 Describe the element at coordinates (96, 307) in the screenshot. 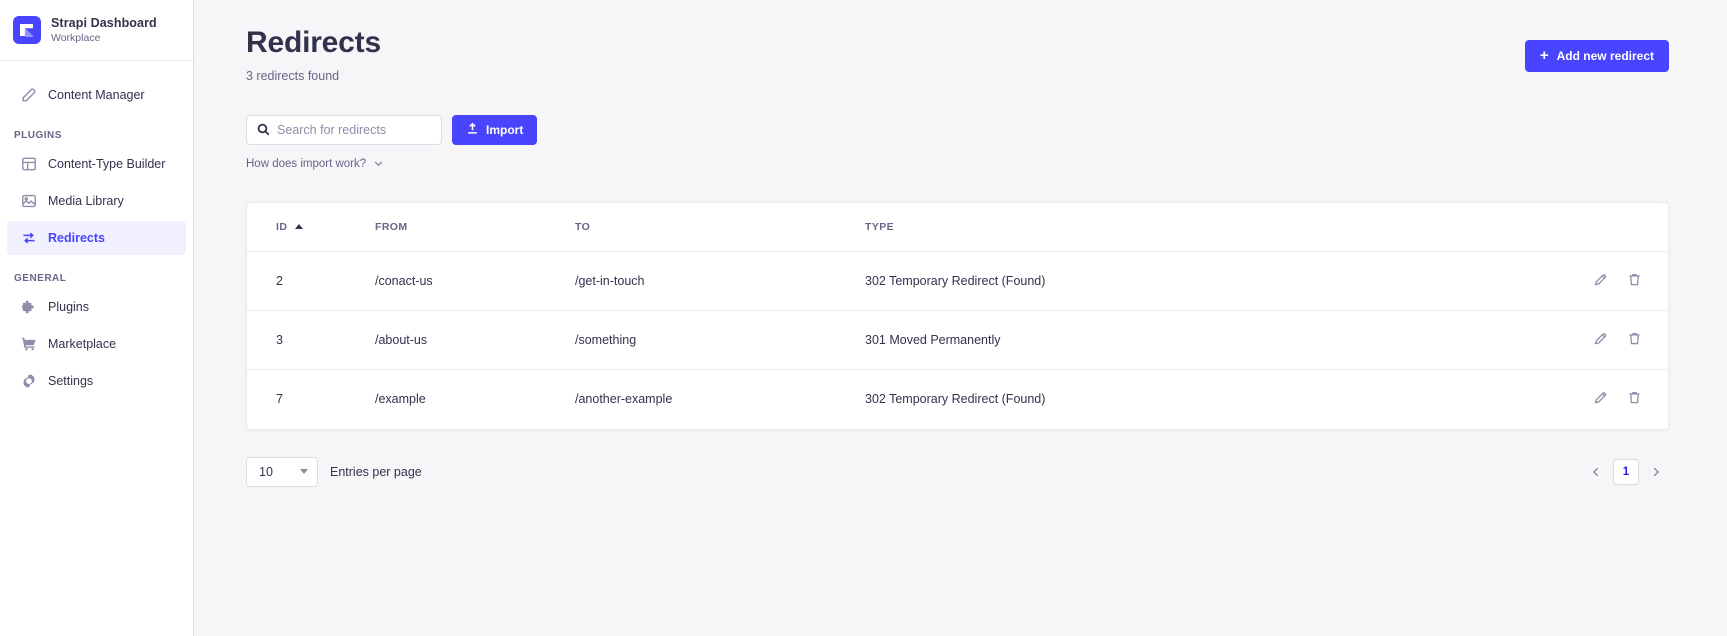

I see `sidebar-item-plugins: Plugins` at that location.